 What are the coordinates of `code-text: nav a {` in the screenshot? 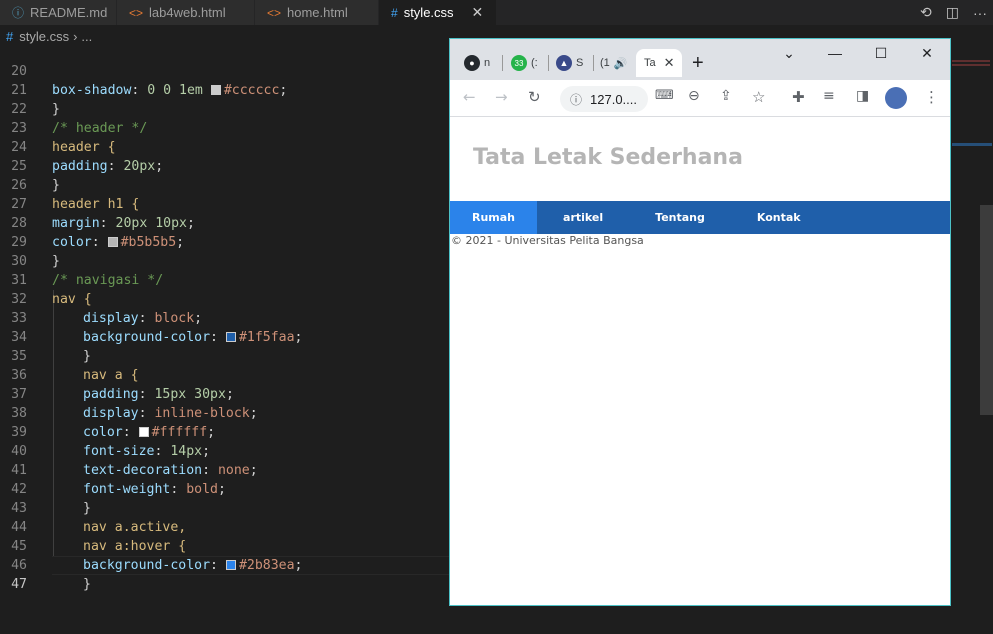 It's located at (111, 375).